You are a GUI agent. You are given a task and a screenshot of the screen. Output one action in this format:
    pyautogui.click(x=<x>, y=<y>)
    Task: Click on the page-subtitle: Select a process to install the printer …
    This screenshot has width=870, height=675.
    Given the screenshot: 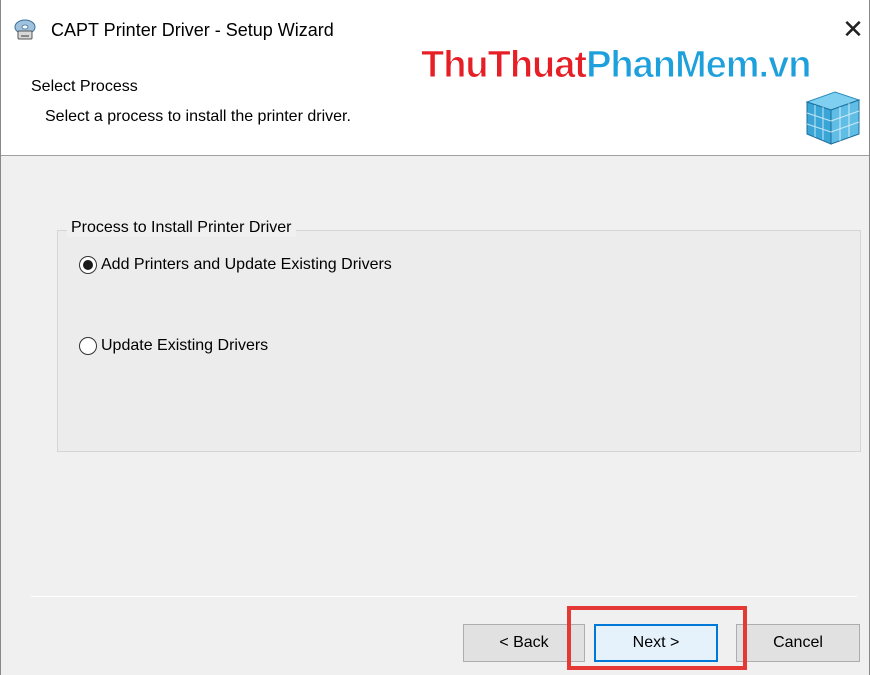 What is the action you would take?
    pyautogui.click(x=198, y=116)
    